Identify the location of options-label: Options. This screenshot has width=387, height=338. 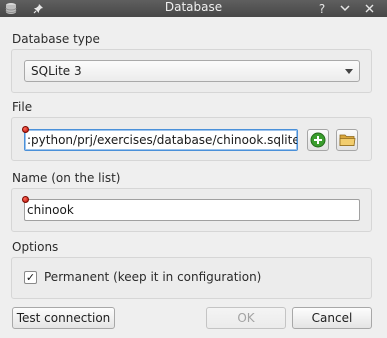
(35, 247).